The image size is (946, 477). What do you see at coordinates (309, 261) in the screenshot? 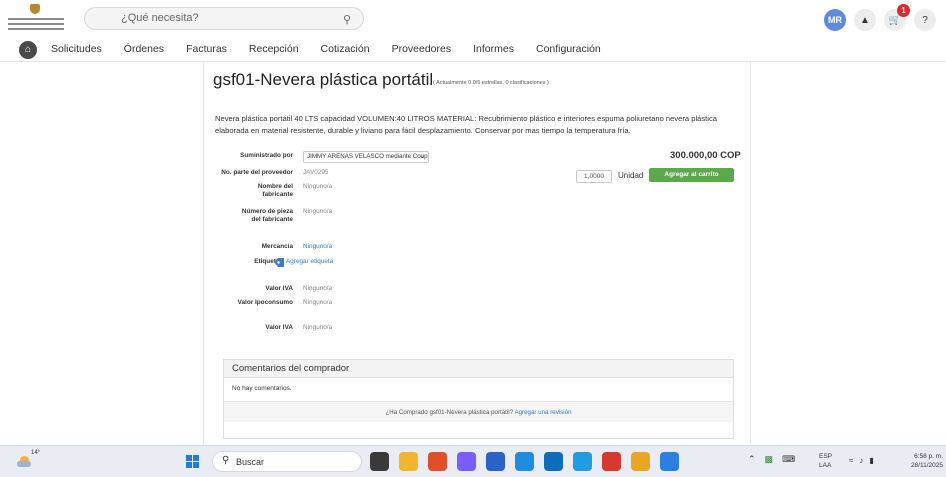
I see `add-tag-link: Agregar etiqueta` at bounding box center [309, 261].